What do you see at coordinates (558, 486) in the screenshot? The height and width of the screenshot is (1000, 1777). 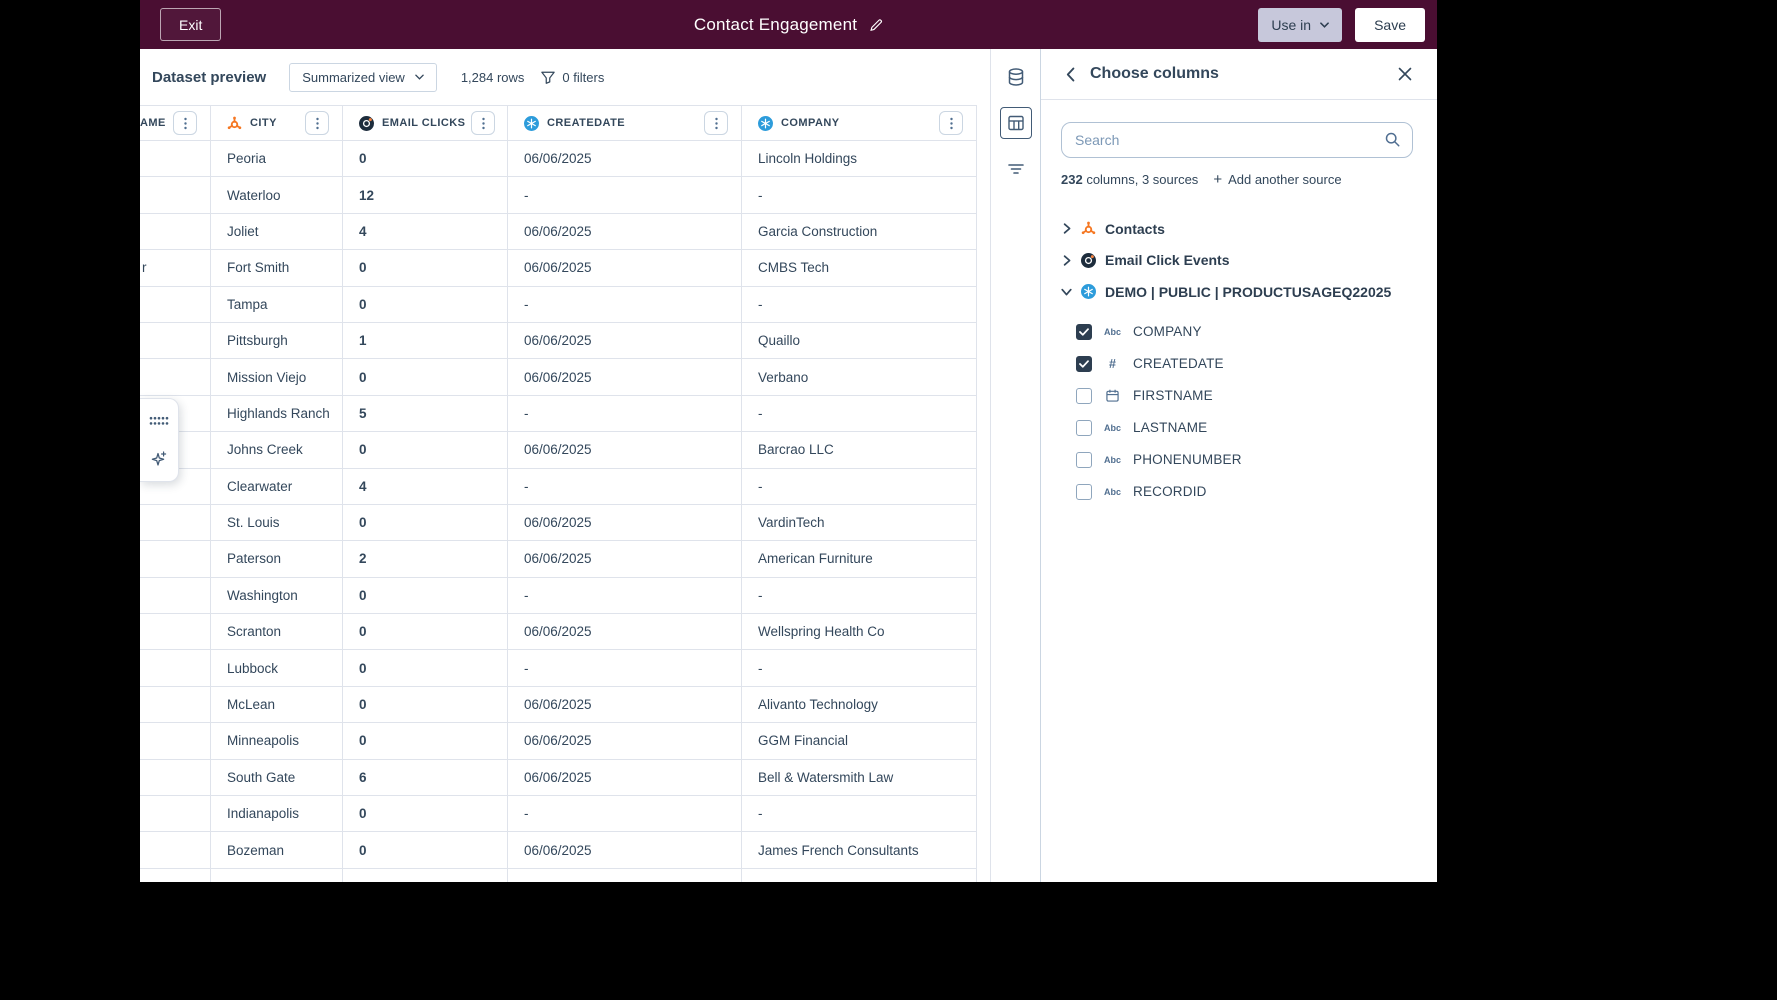 I see `table-row: Clearwater 4- -` at bounding box center [558, 486].